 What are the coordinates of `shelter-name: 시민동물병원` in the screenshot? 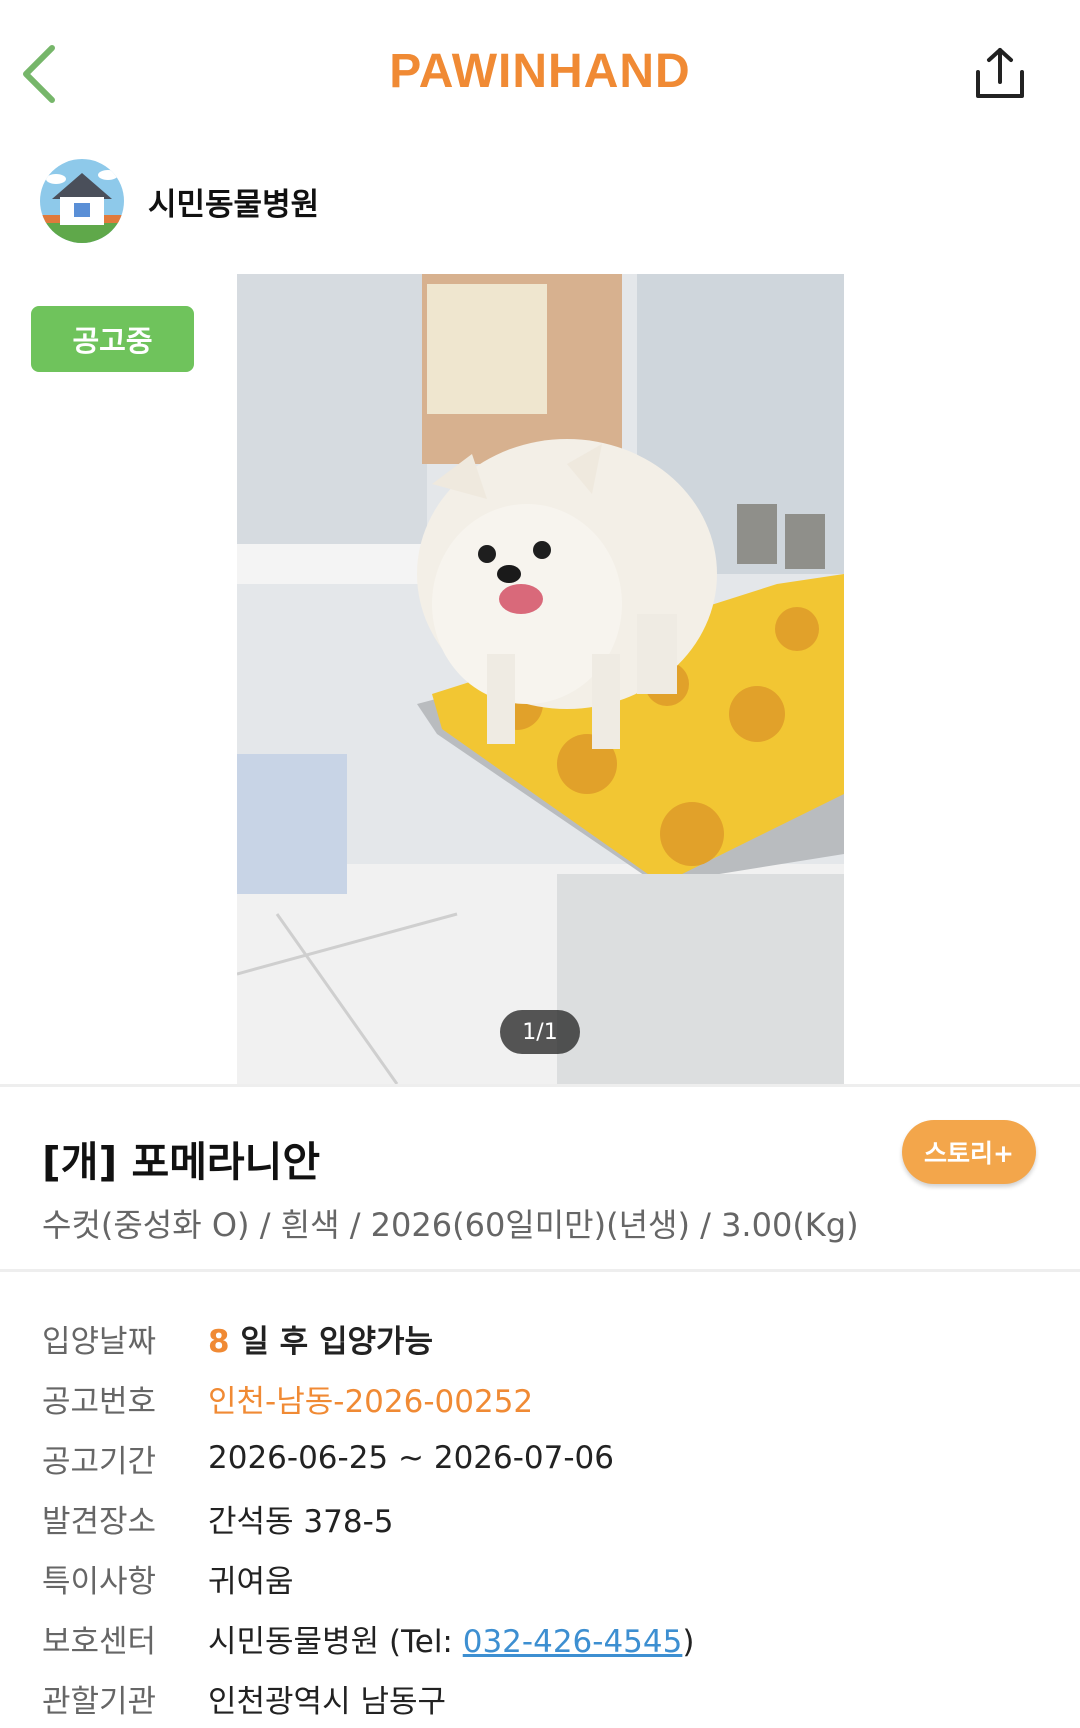 It's located at (233, 201).